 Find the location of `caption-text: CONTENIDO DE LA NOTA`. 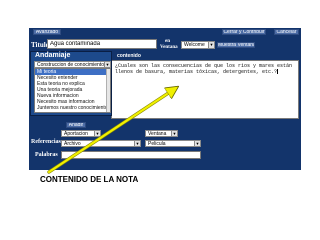

caption-text: CONTENIDO DE LA NOTA is located at coordinates (89, 179).